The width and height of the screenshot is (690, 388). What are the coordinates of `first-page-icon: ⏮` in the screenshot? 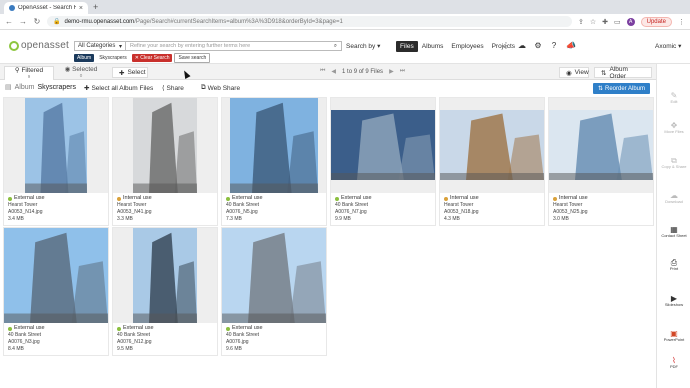 It's located at (322, 71).